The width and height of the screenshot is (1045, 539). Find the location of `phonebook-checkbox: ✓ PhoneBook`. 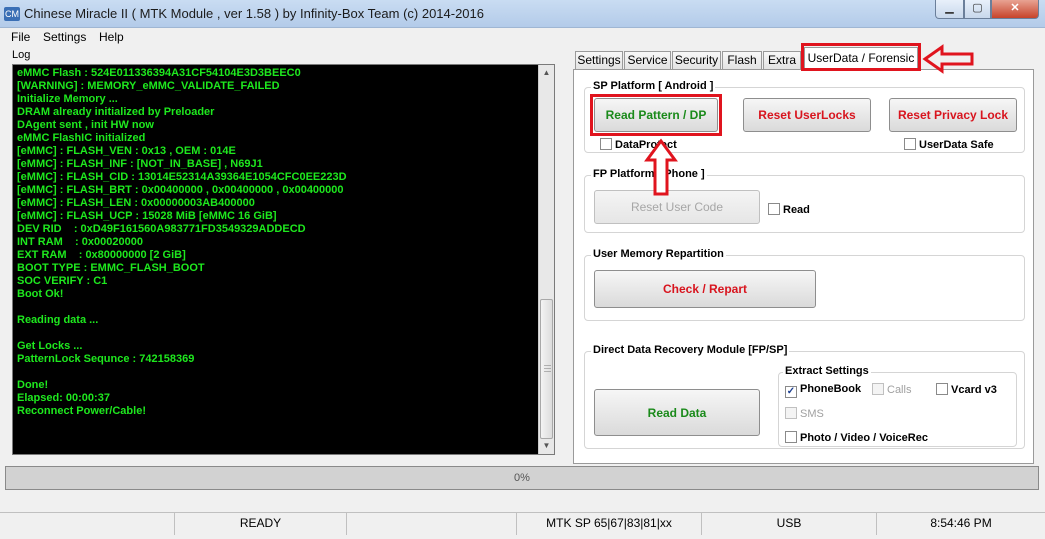

phonebook-checkbox: ✓ PhoneBook is located at coordinates (823, 390).